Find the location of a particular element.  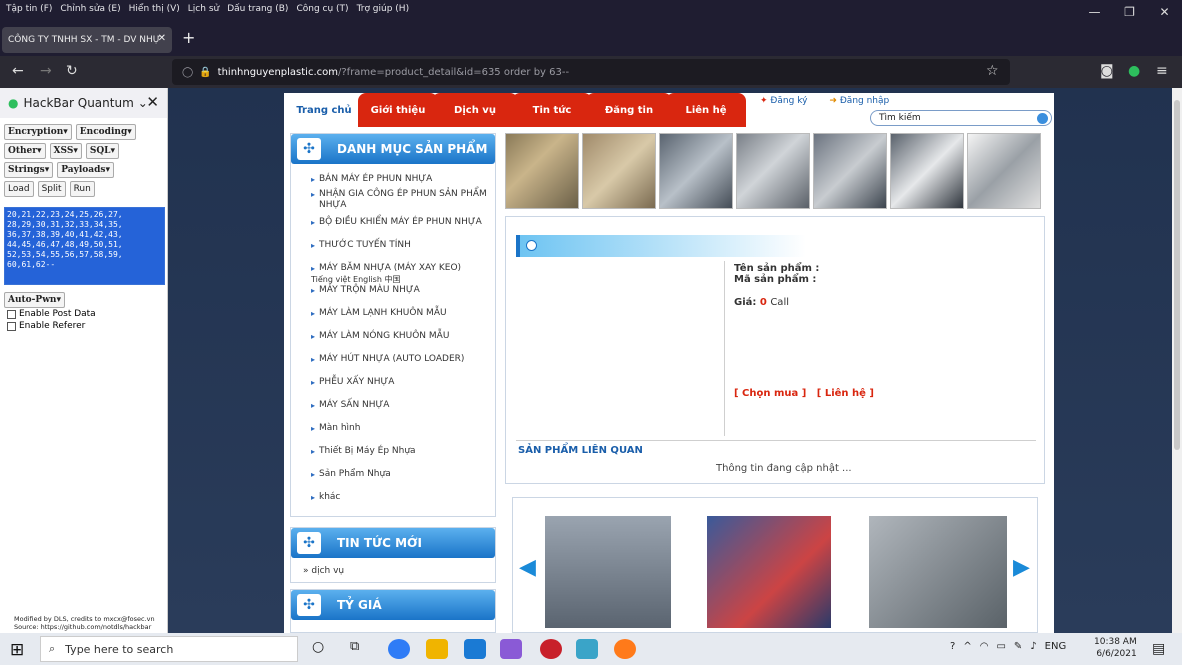

xss-button: XSS▾ is located at coordinates (65, 151).